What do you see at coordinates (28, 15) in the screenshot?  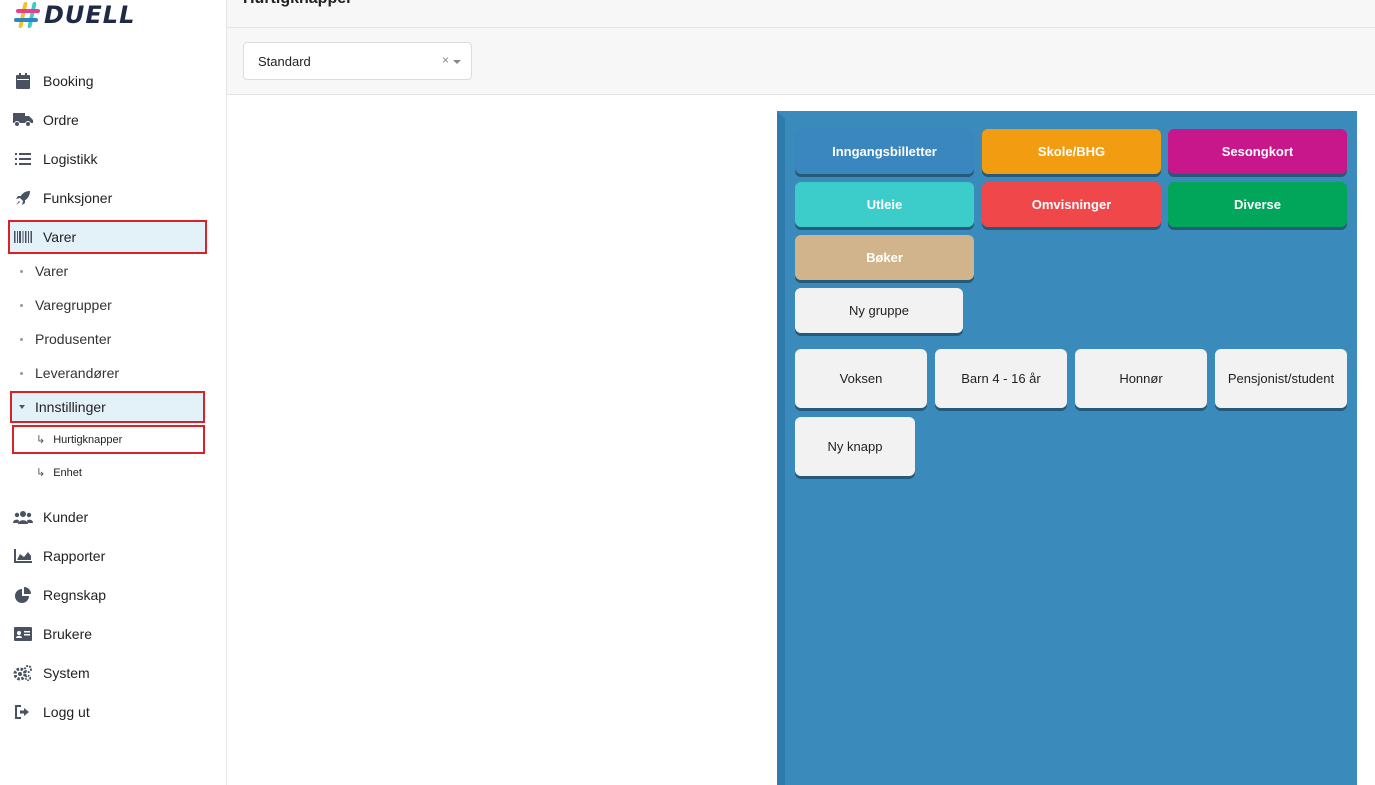 I see `hashtag-logo-icon` at bounding box center [28, 15].